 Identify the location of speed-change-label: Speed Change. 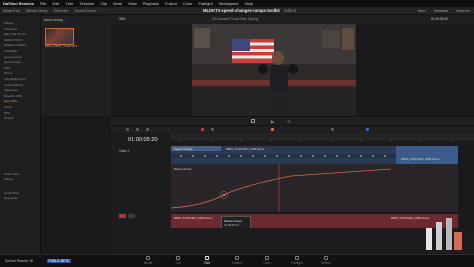
(183, 148).